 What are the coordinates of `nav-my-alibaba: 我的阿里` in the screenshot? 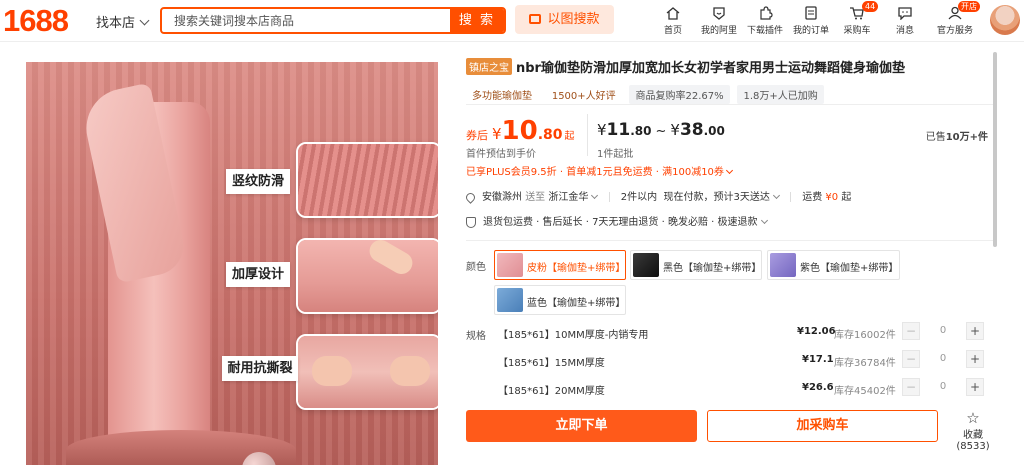 It's located at (719, 20).